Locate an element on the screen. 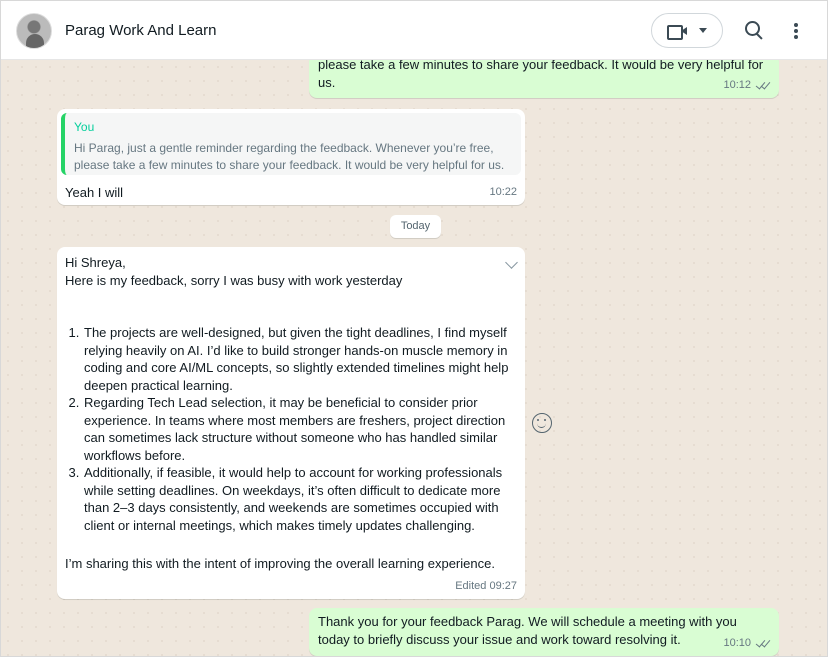  more-options-icon is located at coordinates (796, 31).